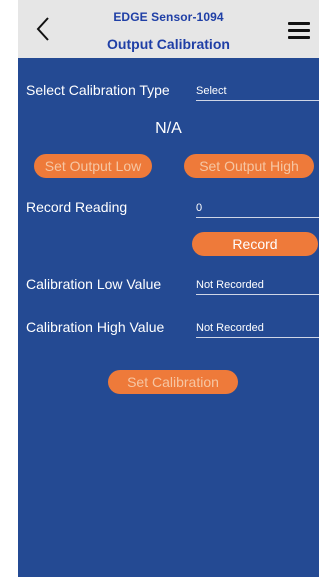  I want to click on calibration-status: N/A, so click(168, 128).